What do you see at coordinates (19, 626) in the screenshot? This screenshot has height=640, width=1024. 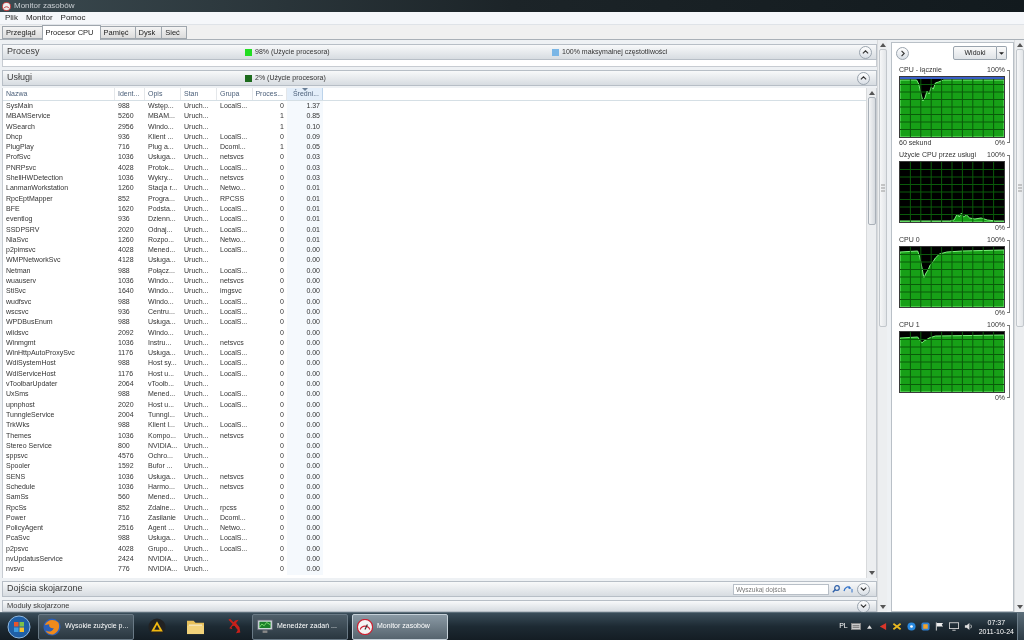 I see `orb-icon` at bounding box center [19, 626].